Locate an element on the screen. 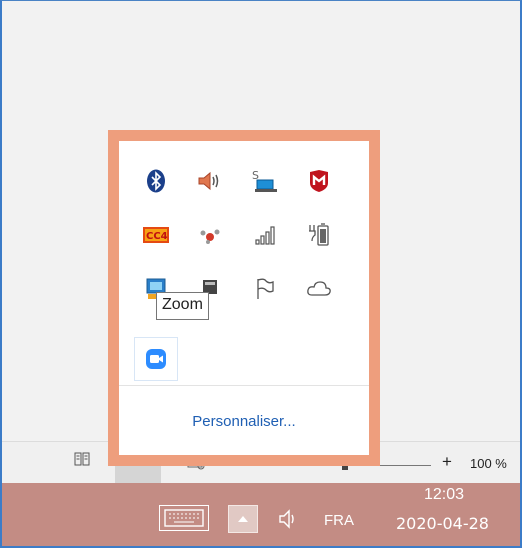 The height and width of the screenshot is (548, 522). battery-icon is located at coordinates (319, 235).